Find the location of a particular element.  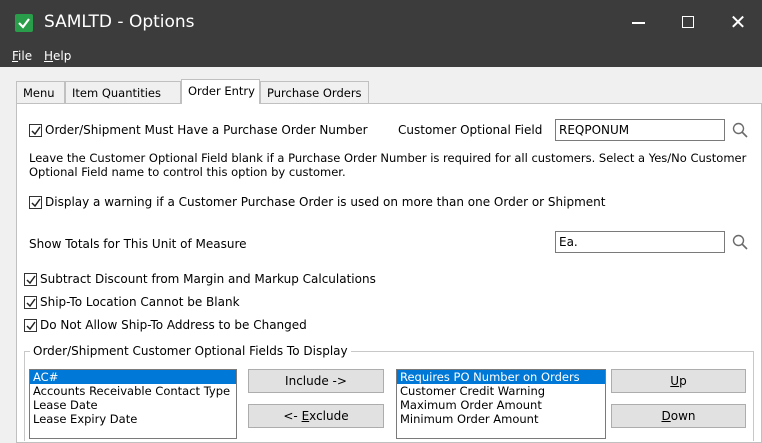

menu-help-label: elp is located at coordinates (62, 56).